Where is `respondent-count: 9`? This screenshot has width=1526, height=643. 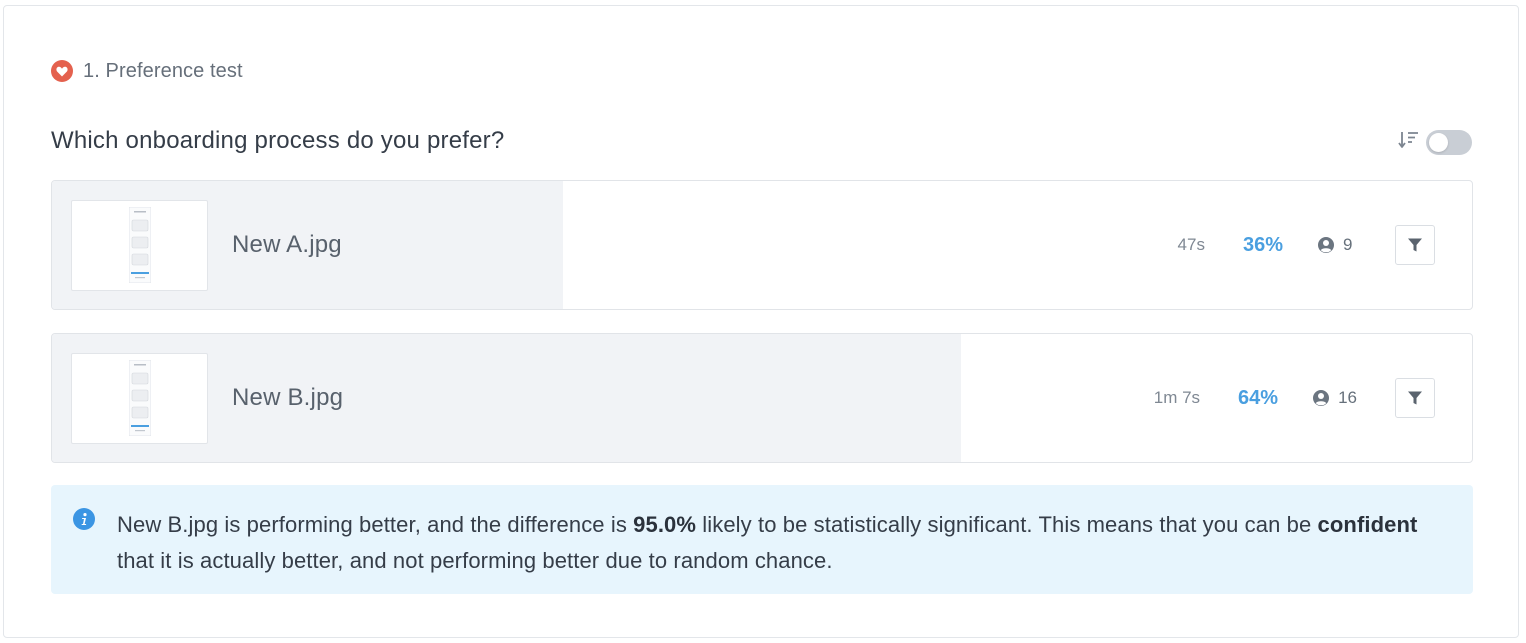
respondent-count: 9 is located at coordinates (1337, 245).